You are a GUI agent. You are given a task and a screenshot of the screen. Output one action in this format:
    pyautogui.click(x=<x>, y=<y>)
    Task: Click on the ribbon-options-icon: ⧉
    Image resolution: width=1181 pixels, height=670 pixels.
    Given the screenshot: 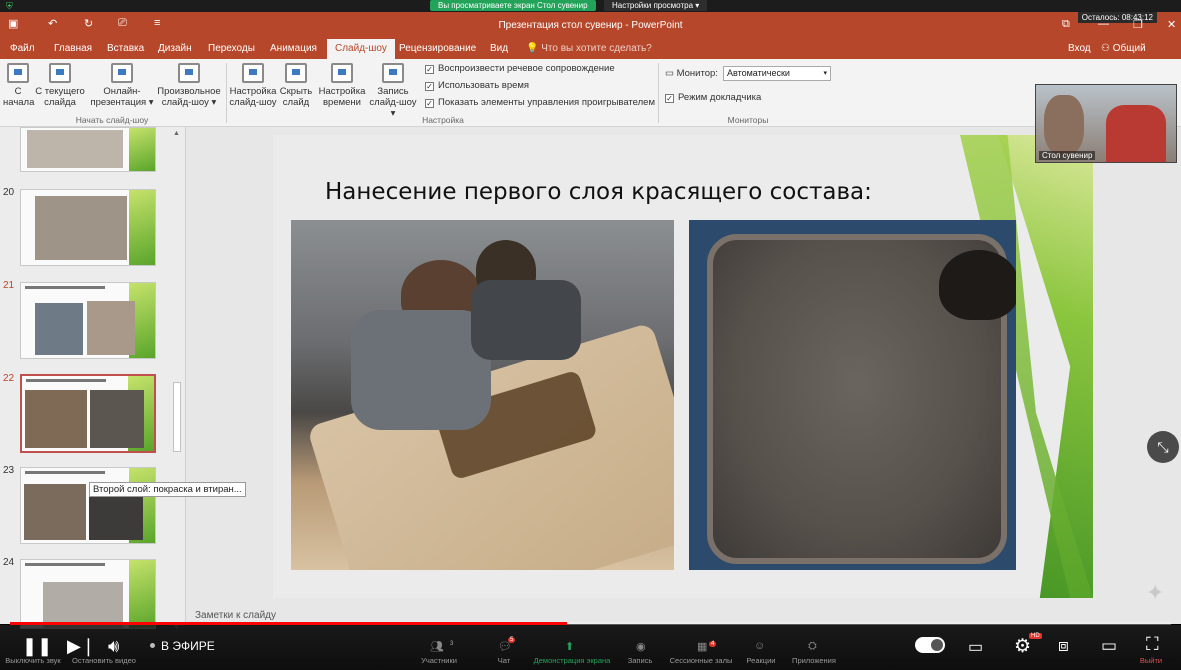 What is the action you would take?
    pyautogui.click(x=1066, y=24)
    